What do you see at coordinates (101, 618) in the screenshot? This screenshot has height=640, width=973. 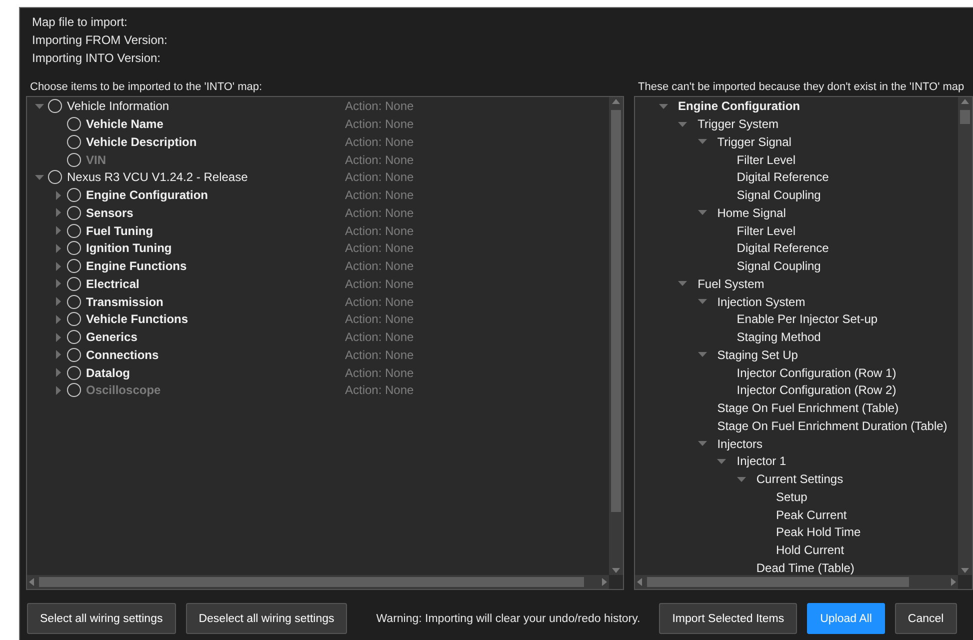 I see `wiring-button: Select all wiring settings` at bounding box center [101, 618].